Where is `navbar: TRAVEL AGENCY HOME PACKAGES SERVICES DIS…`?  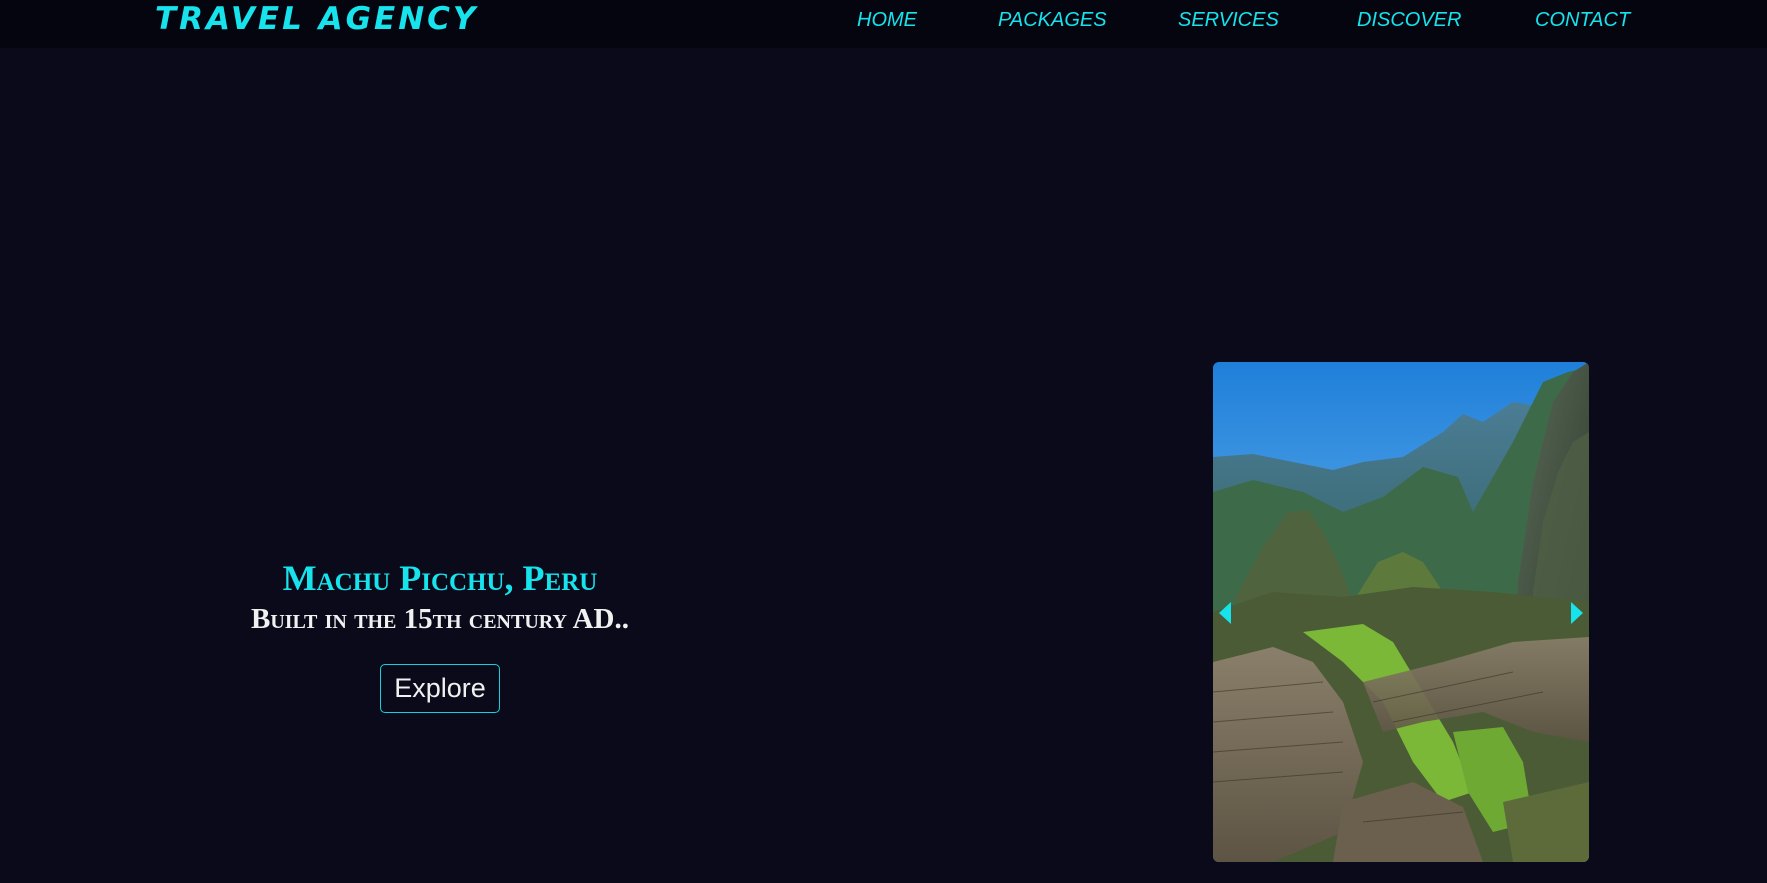
navbar: TRAVEL AGENCY HOME PACKAGES SERVICES DIS… is located at coordinates (883, 24).